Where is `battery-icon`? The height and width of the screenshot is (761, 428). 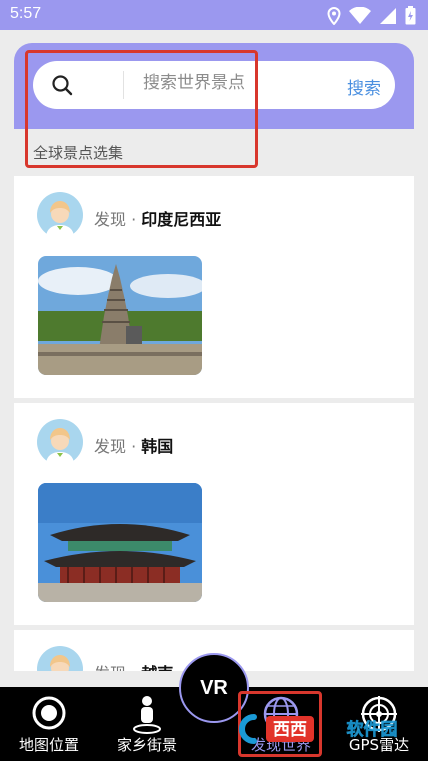
battery-icon is located at coordinates (410, 15).